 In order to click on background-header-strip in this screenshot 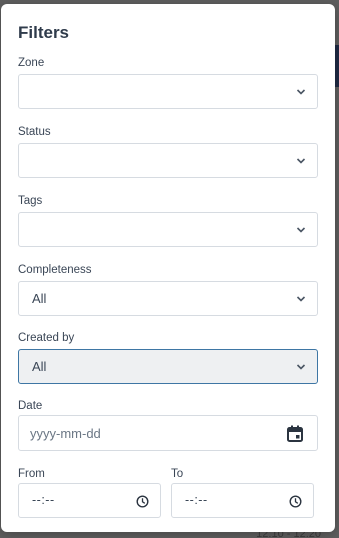, I will do `click(337, 66)`.